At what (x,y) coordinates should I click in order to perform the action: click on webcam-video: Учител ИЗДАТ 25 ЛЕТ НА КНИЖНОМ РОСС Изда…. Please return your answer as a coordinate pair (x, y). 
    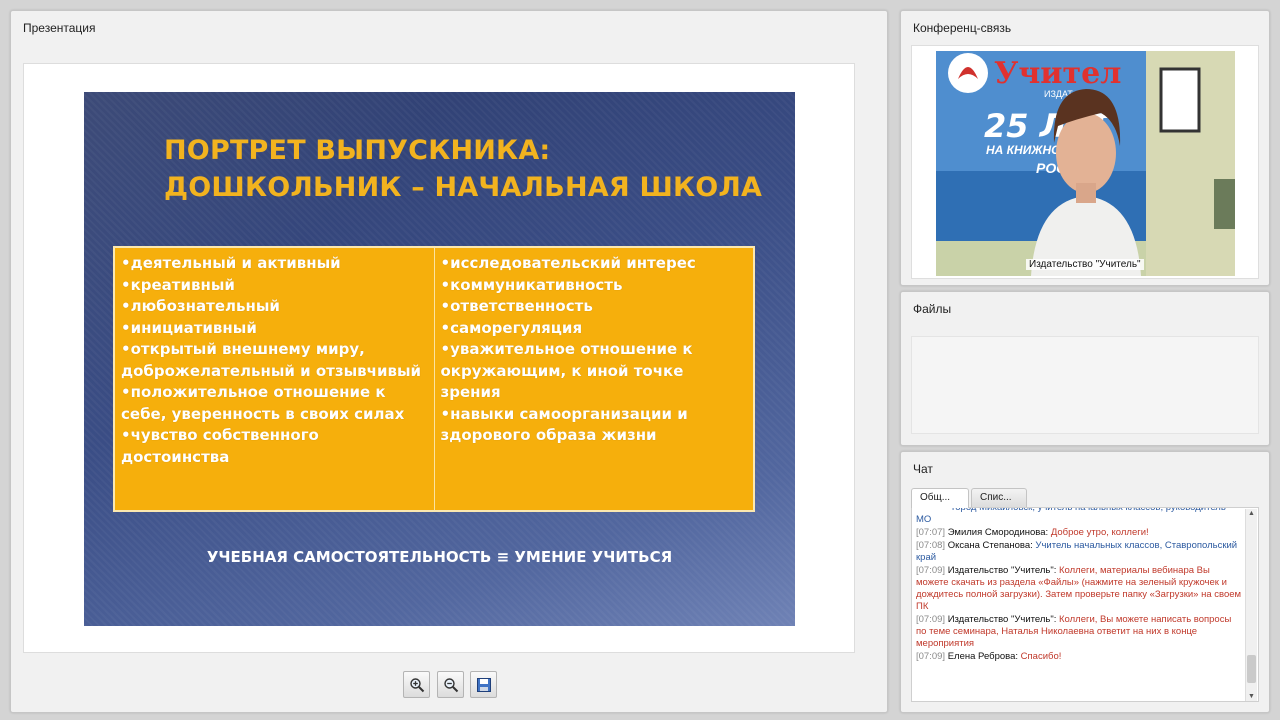
    Looking at the image, I should click on (1085, 163).